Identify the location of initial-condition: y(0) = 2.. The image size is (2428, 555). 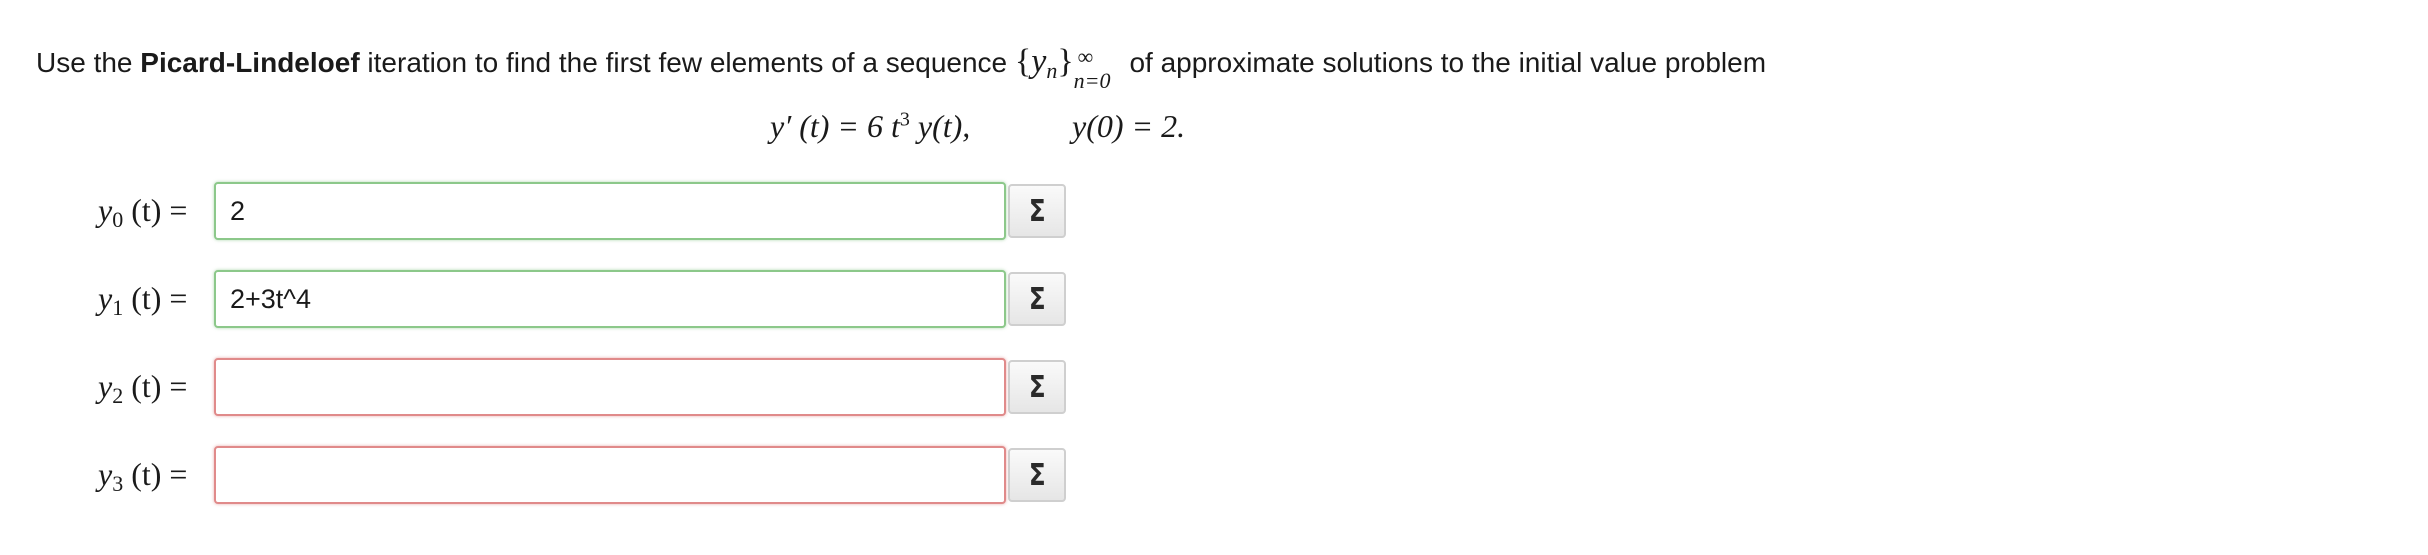
(1129, 126).